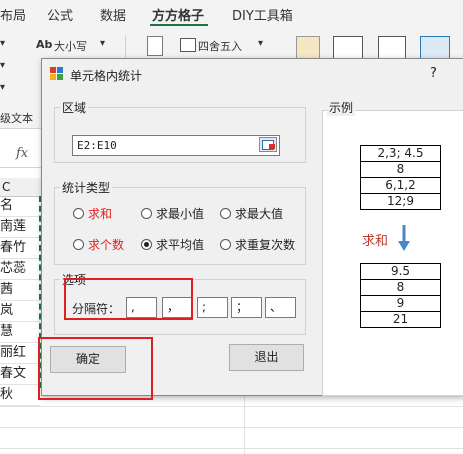 This screenshot has width=463, height=454. Describe the element at coordinates (178, 14) in the screenshot. I see `tab-fangfanggezi: 方方格子` at that location.